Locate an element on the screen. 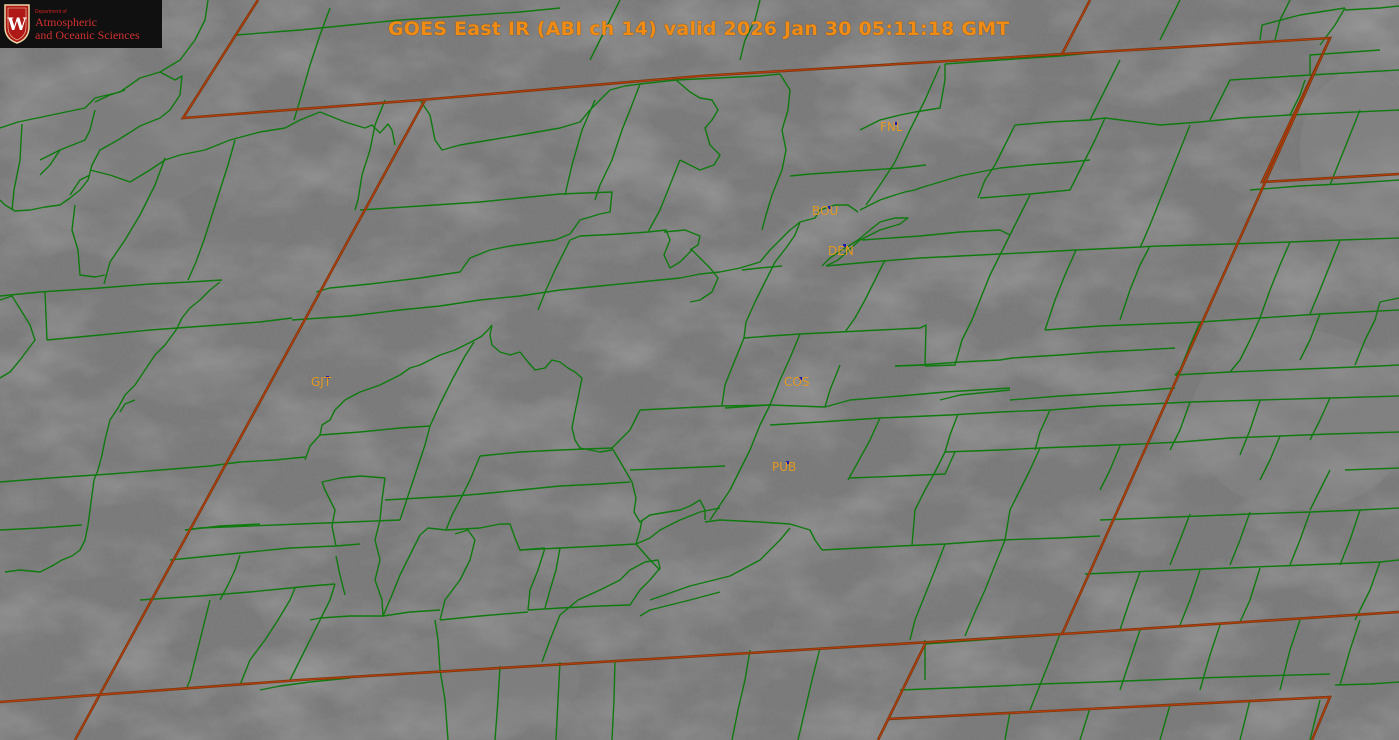 Image resolution: width=1399 pixels, height=740 pixels. uw-seal-icon: W is located at coordinates (17, 24).